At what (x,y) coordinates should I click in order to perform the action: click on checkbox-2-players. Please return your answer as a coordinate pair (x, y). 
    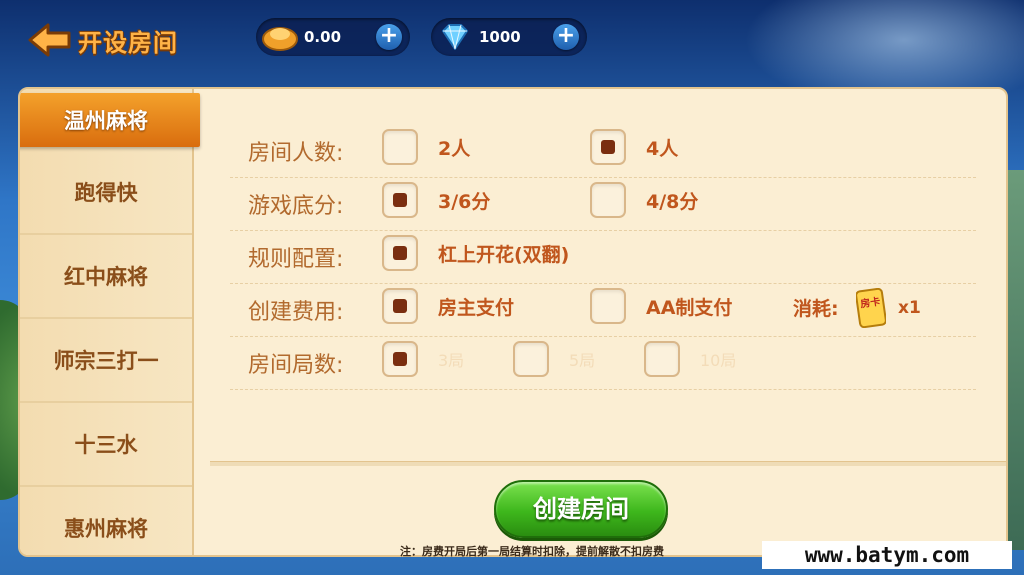
    Looking at the image, I should click on (400, 147).